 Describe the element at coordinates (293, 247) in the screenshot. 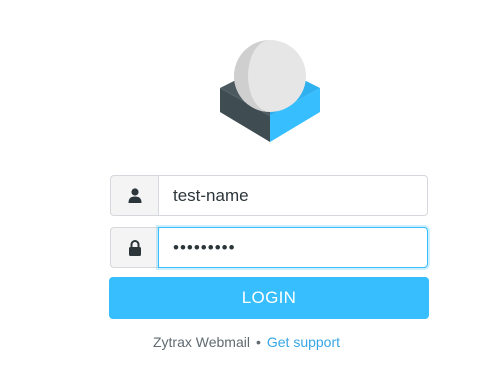

I see `password-input` at that location.